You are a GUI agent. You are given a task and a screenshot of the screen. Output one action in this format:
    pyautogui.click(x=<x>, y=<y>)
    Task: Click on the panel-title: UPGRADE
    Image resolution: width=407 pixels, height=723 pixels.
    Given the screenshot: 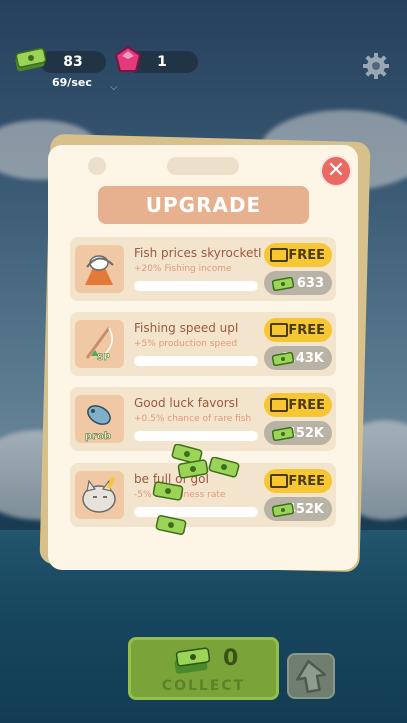 What is the action you would take?
    pyautogui.click(x=203, y=205)
    